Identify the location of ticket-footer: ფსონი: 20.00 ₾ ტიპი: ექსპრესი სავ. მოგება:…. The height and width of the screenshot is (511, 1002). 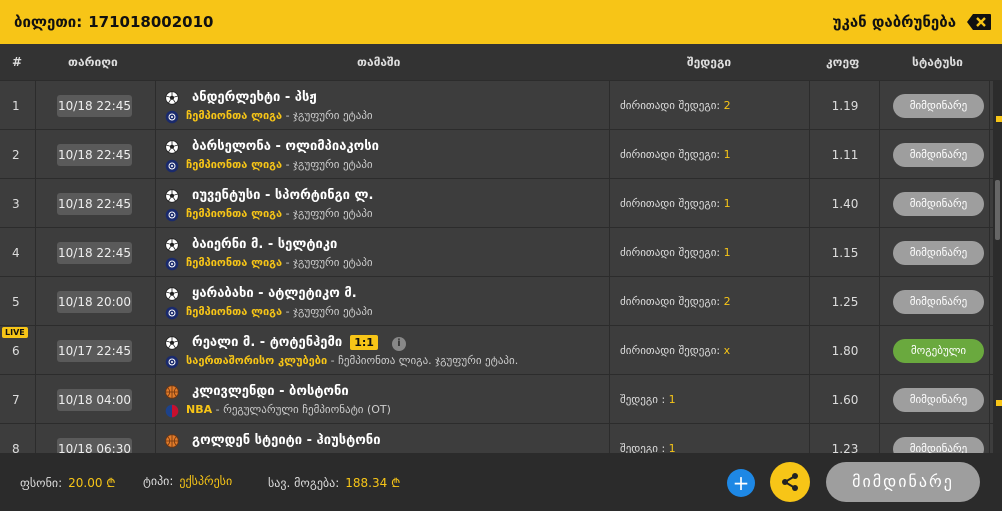
(501, 482).